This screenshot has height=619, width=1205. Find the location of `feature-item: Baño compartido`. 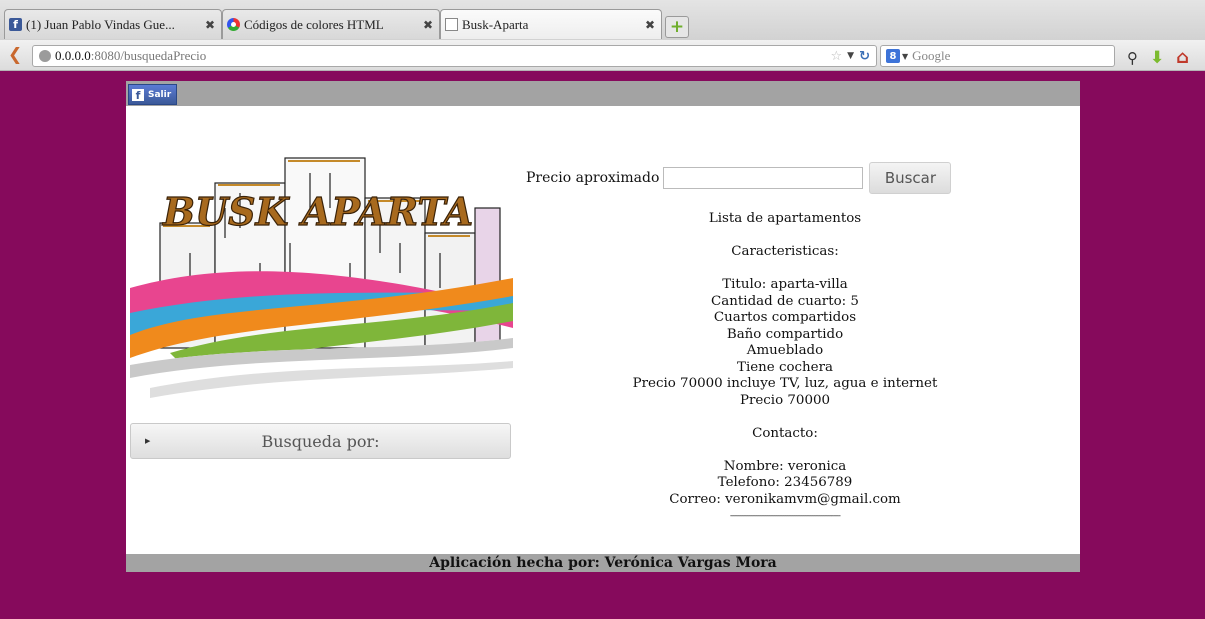

feature-item: Baño compartido is located at coordinates (785, 334).